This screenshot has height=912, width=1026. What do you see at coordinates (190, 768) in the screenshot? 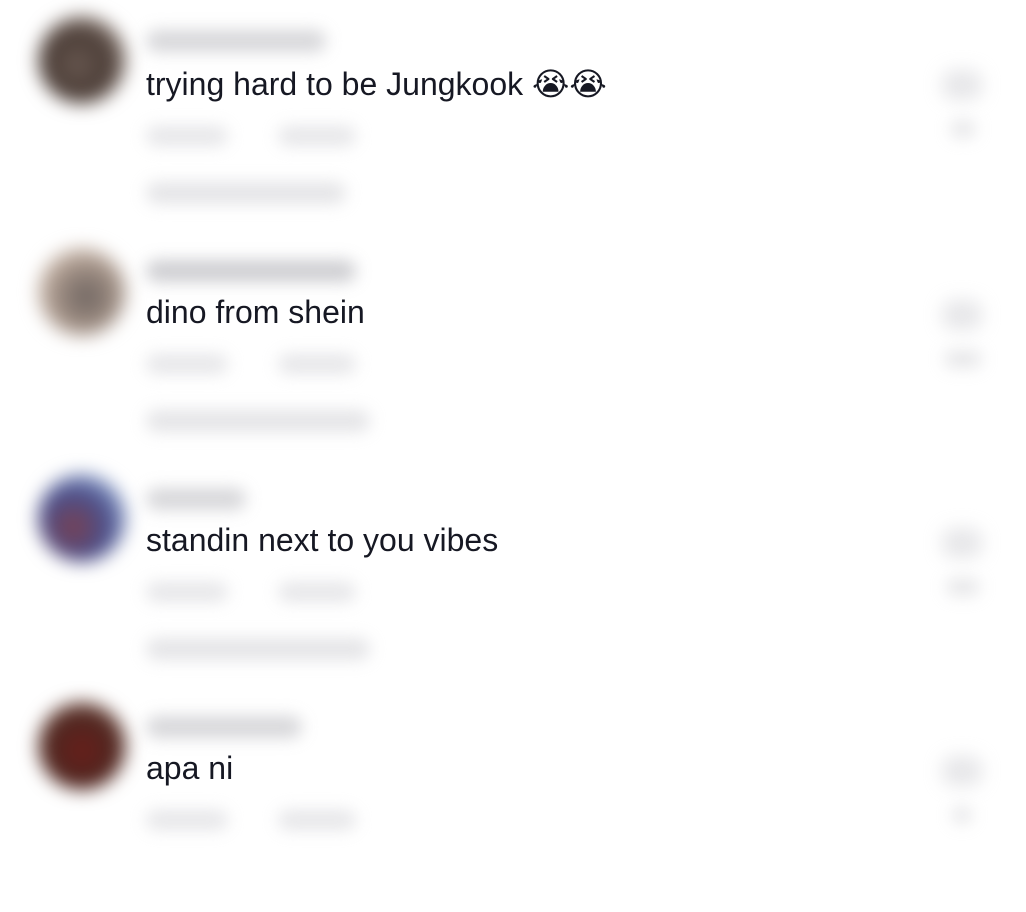
I see `comment-text: apa ni` at bounding box center [190, 768].